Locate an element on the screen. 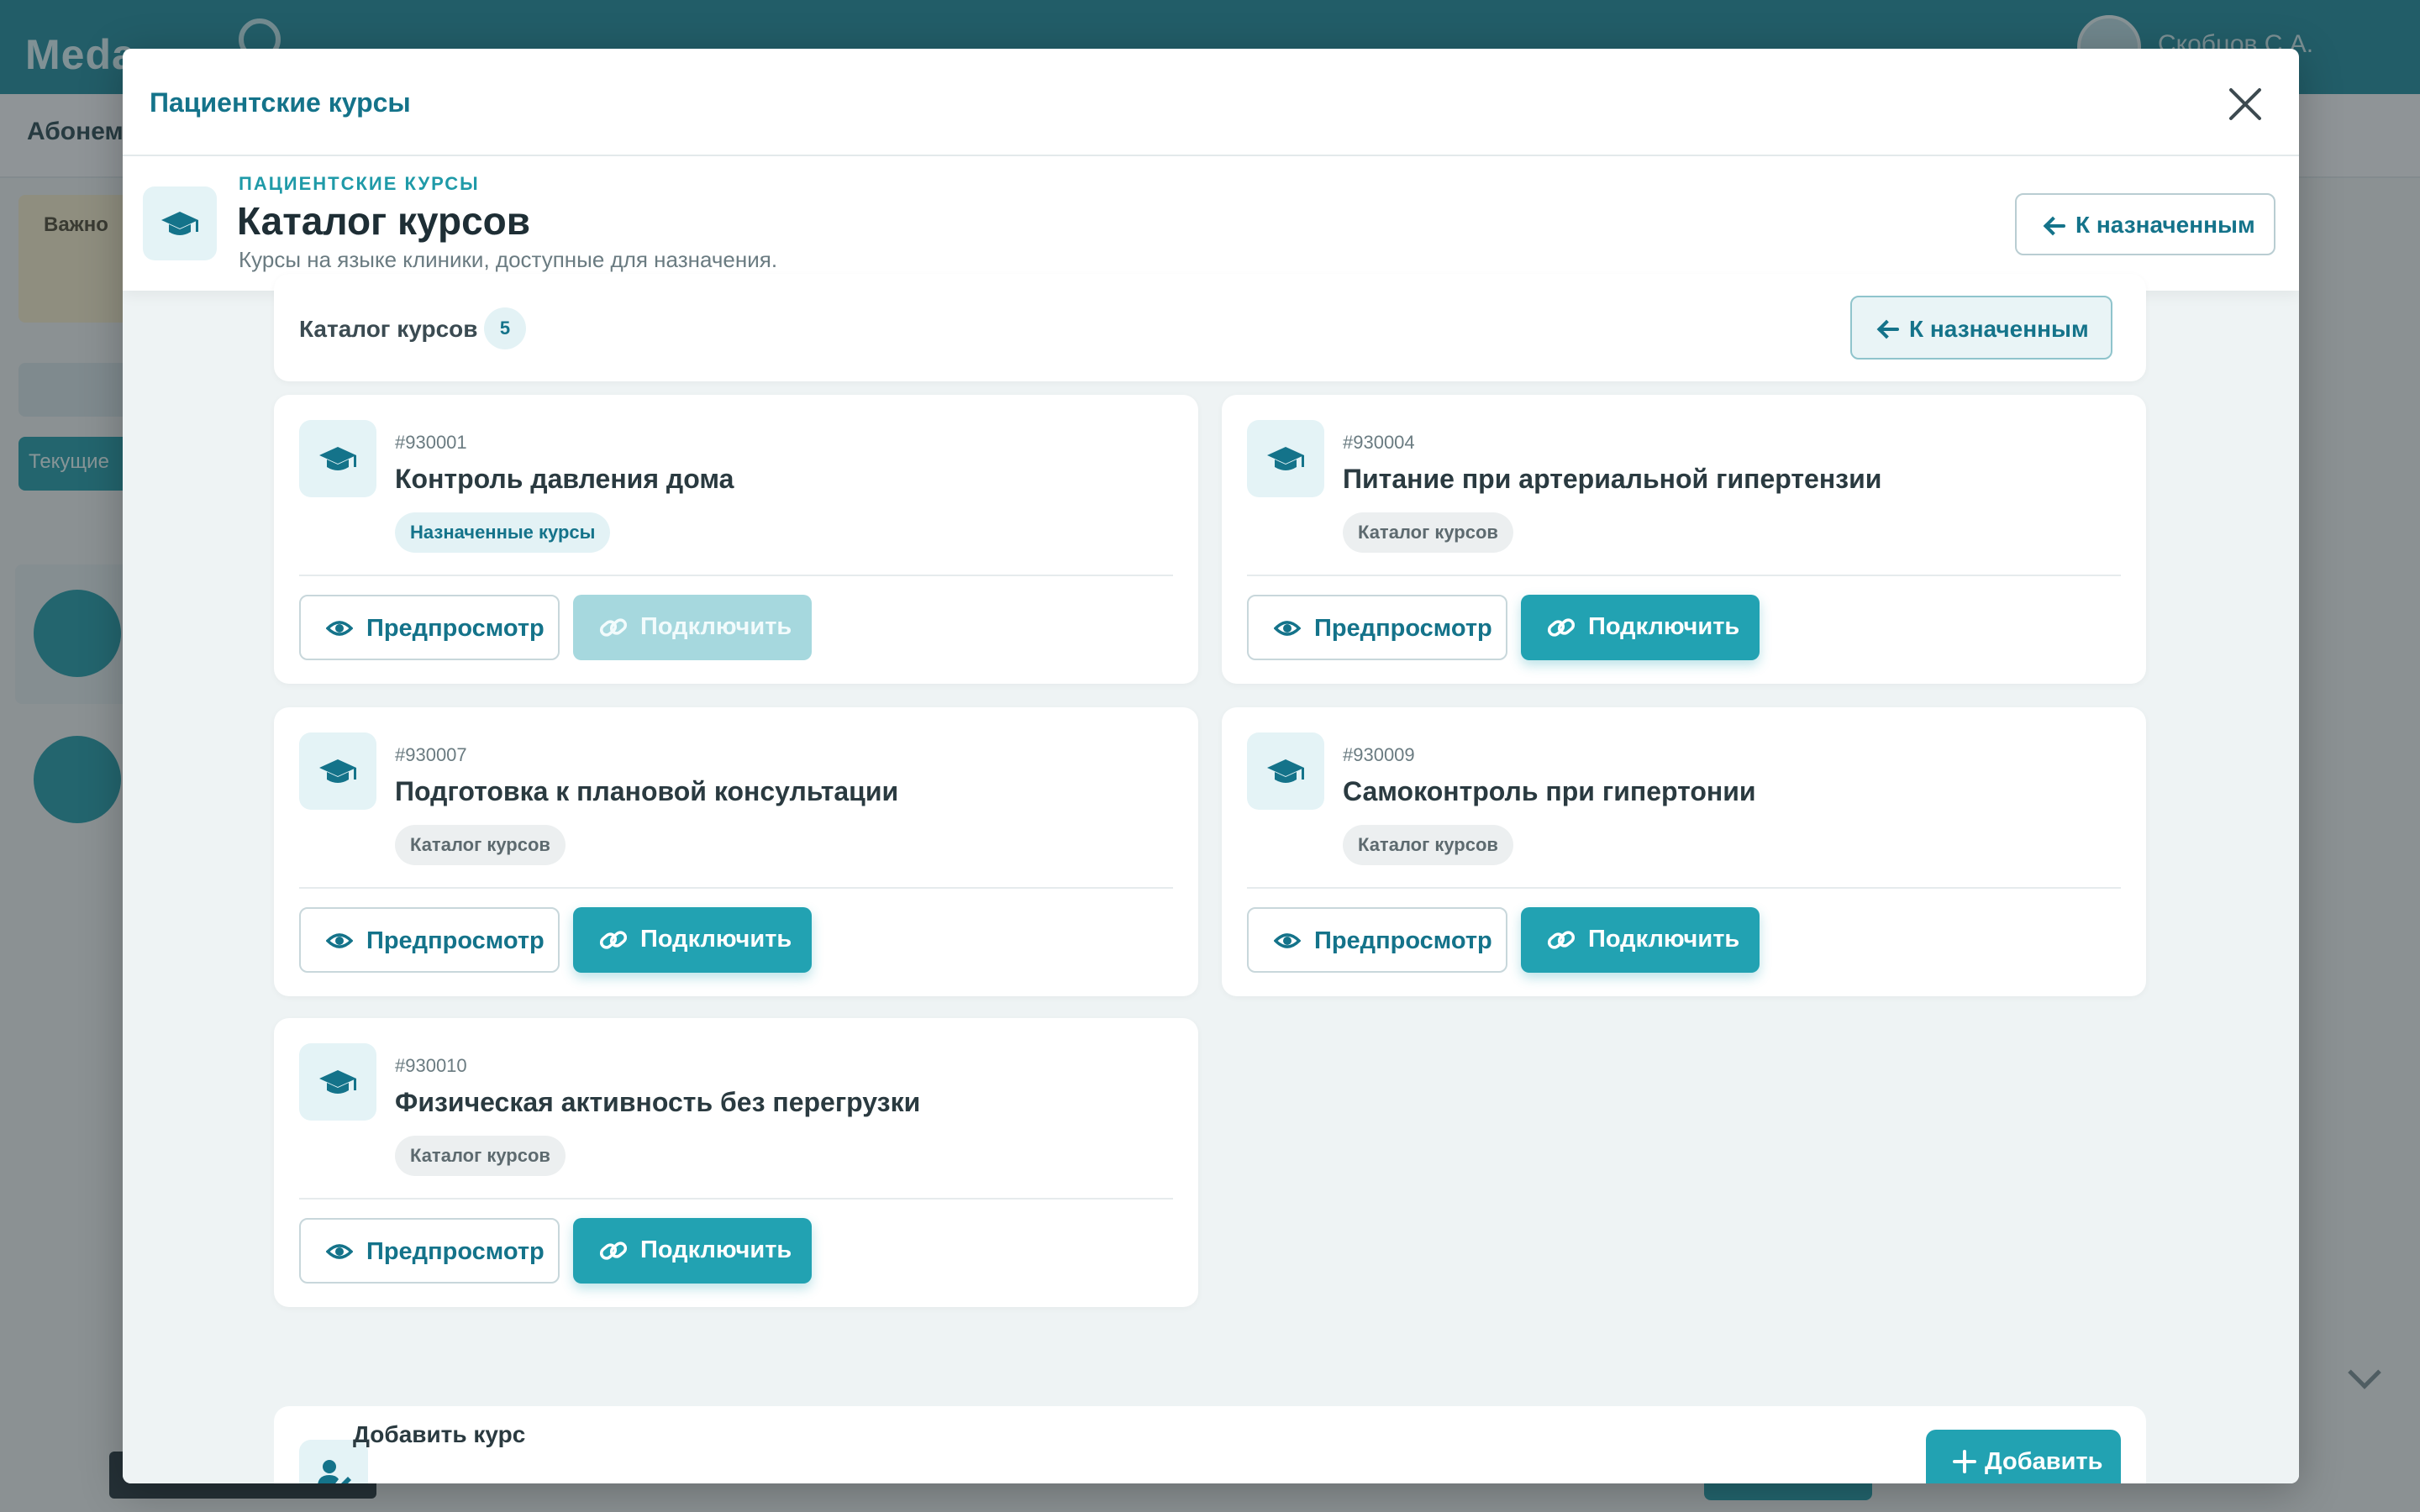 Image resolution: width=2420 pixels, height=1512 pixels. course-id: #930001 is located at coordinates (431, 442).